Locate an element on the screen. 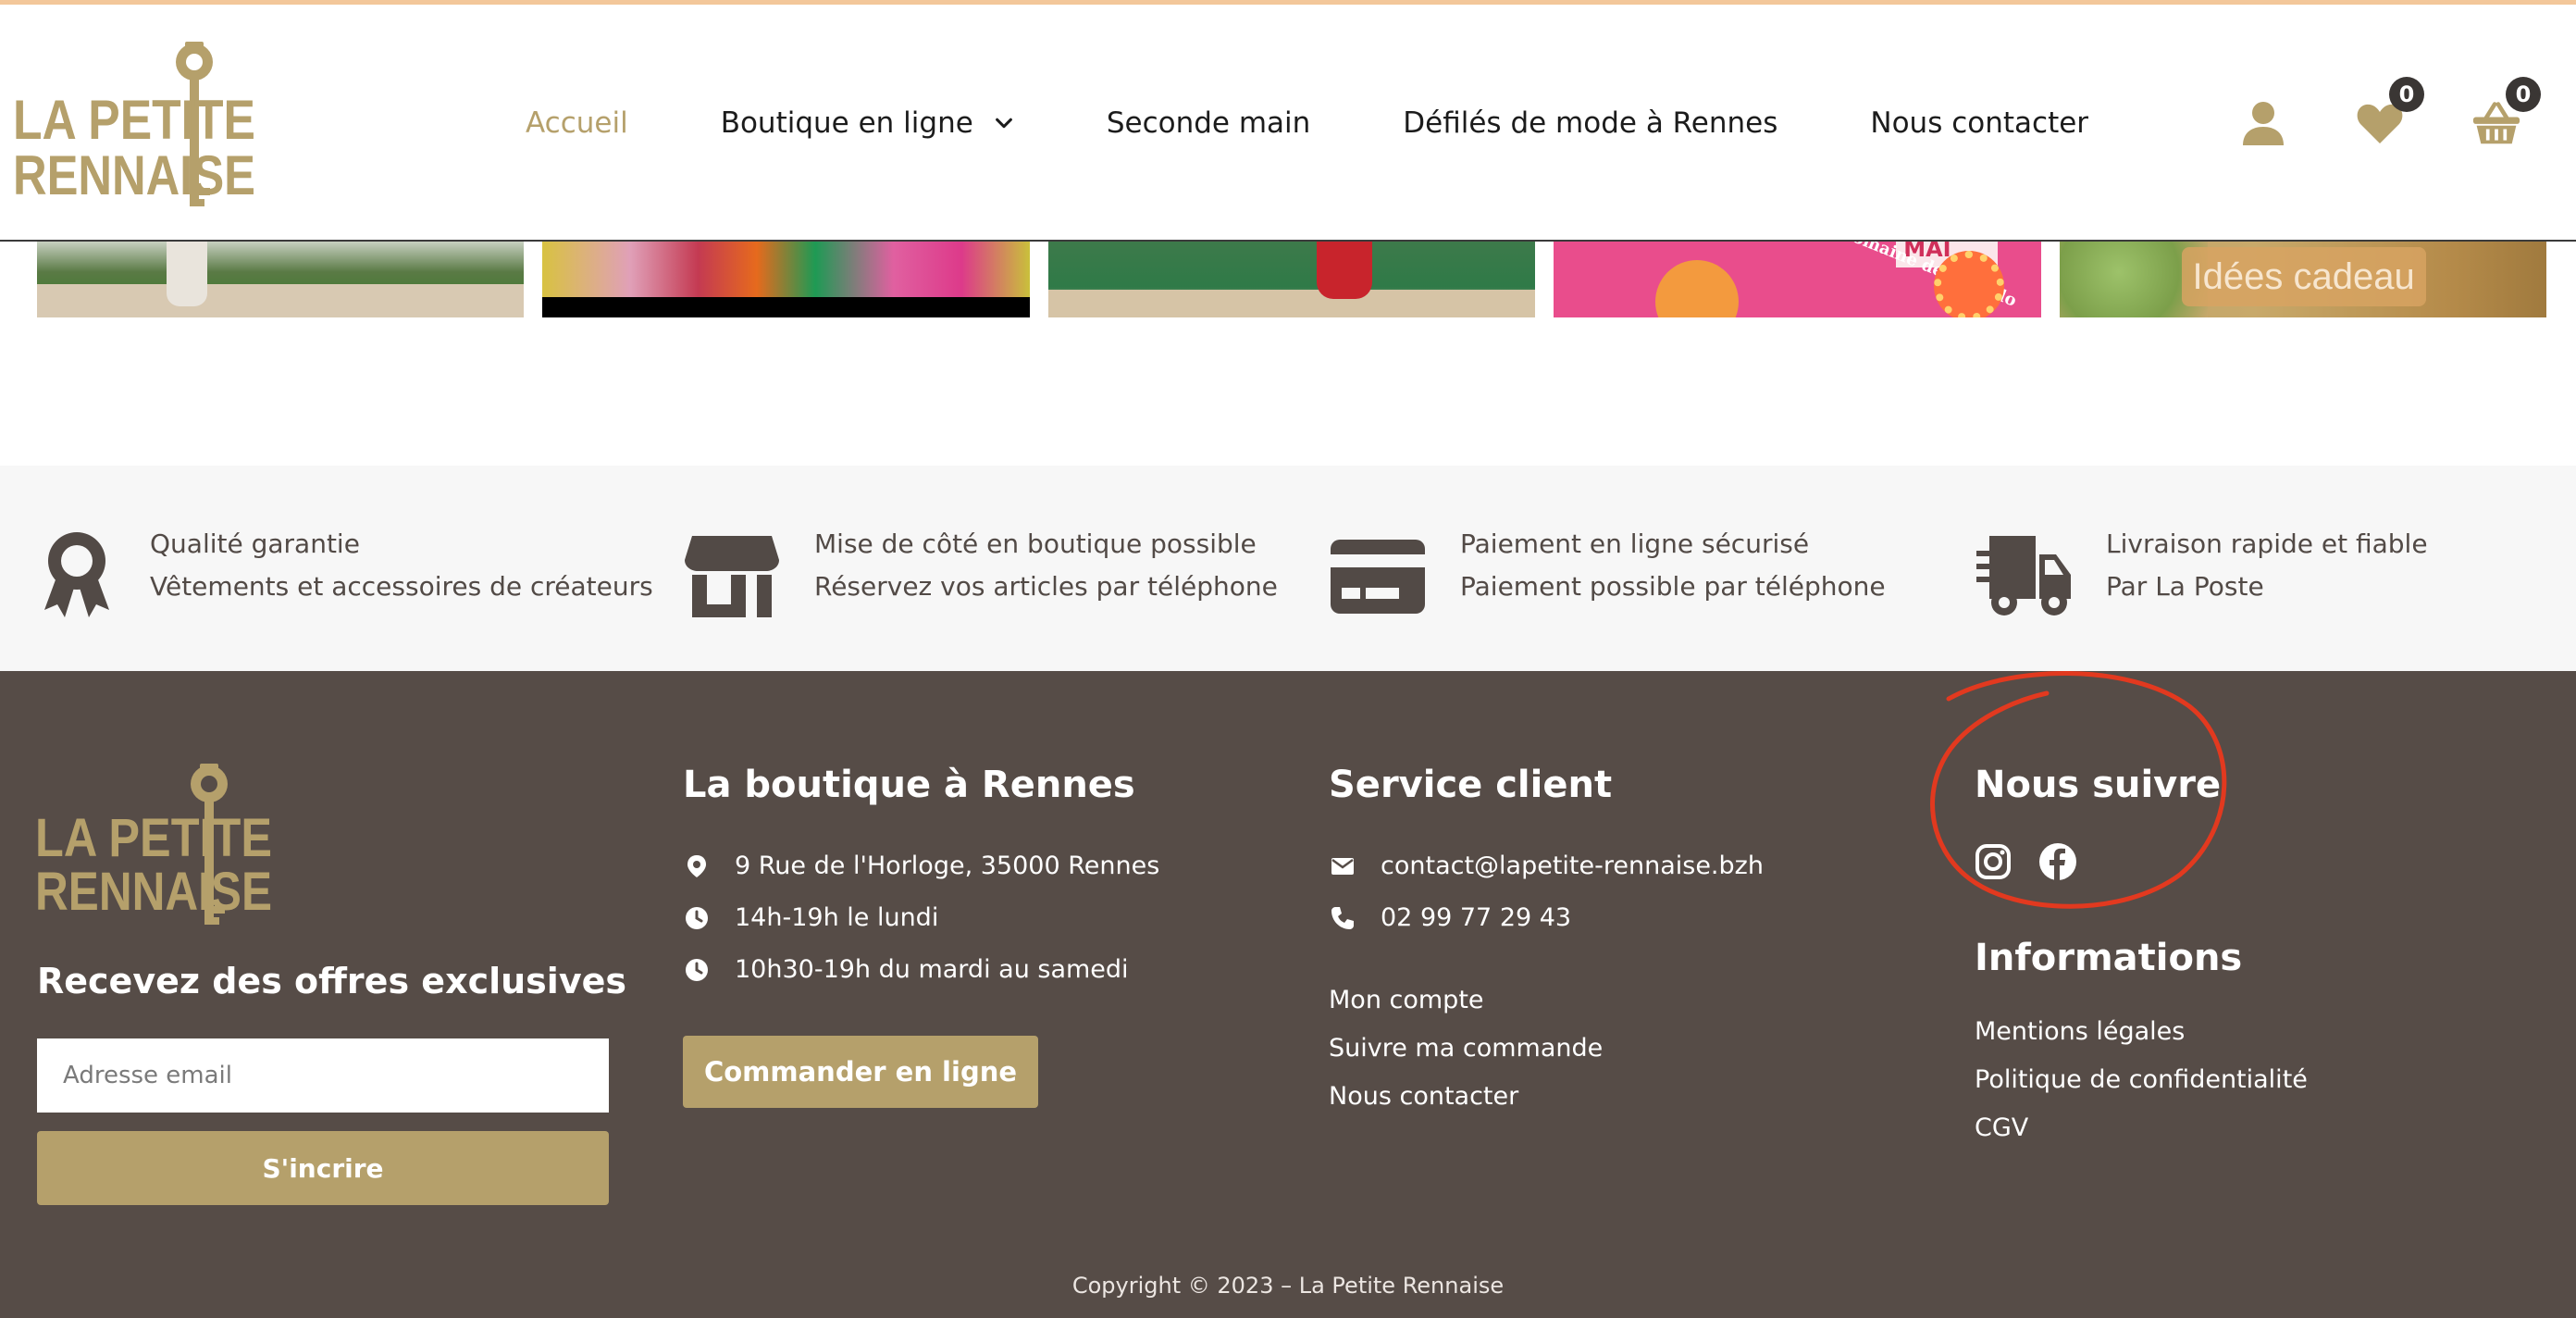 The height and width of the screenshot is (1318, 2576). wishlist-button: 0 is located at coordinates (2390, 112).